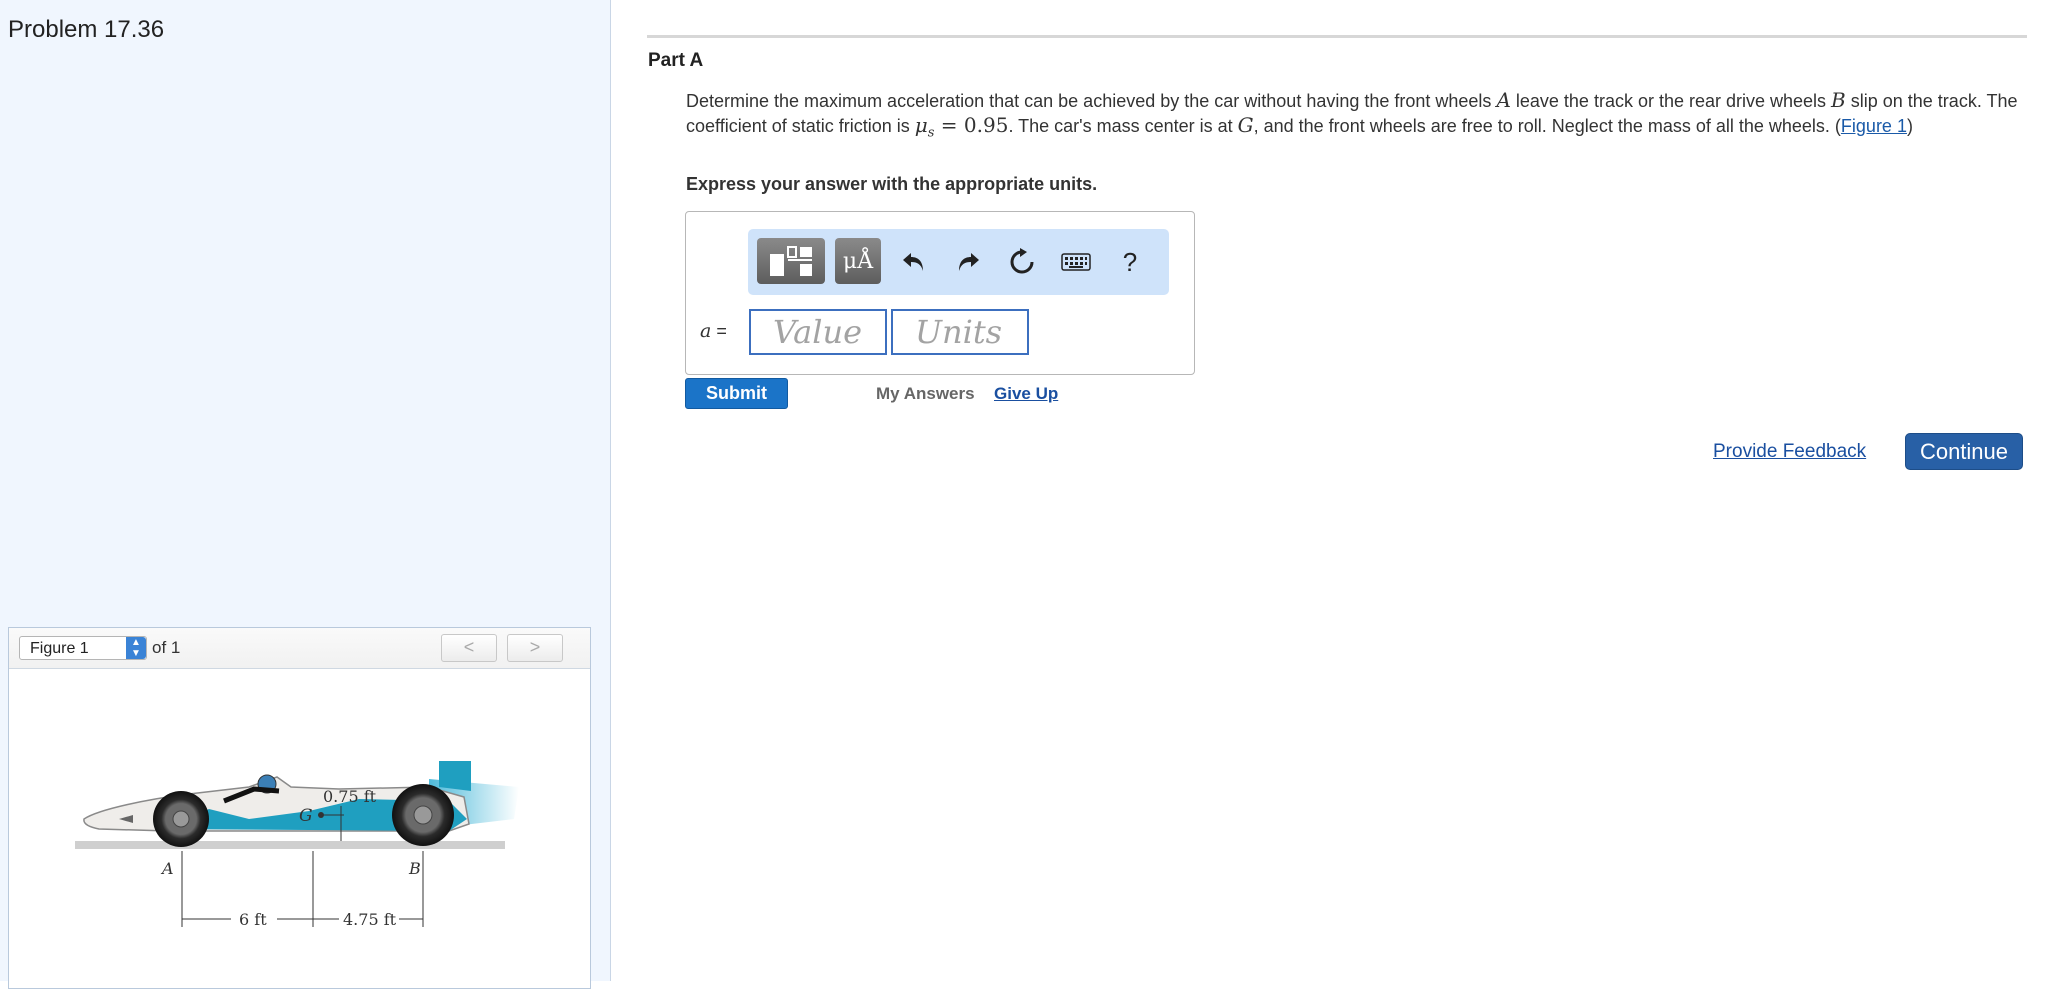 Image resolution: width=2046 pixels, height=989 pixels. Describe the element at coordinates (713, 331) in the screenshot. I see `variable-label: a =` at that location.